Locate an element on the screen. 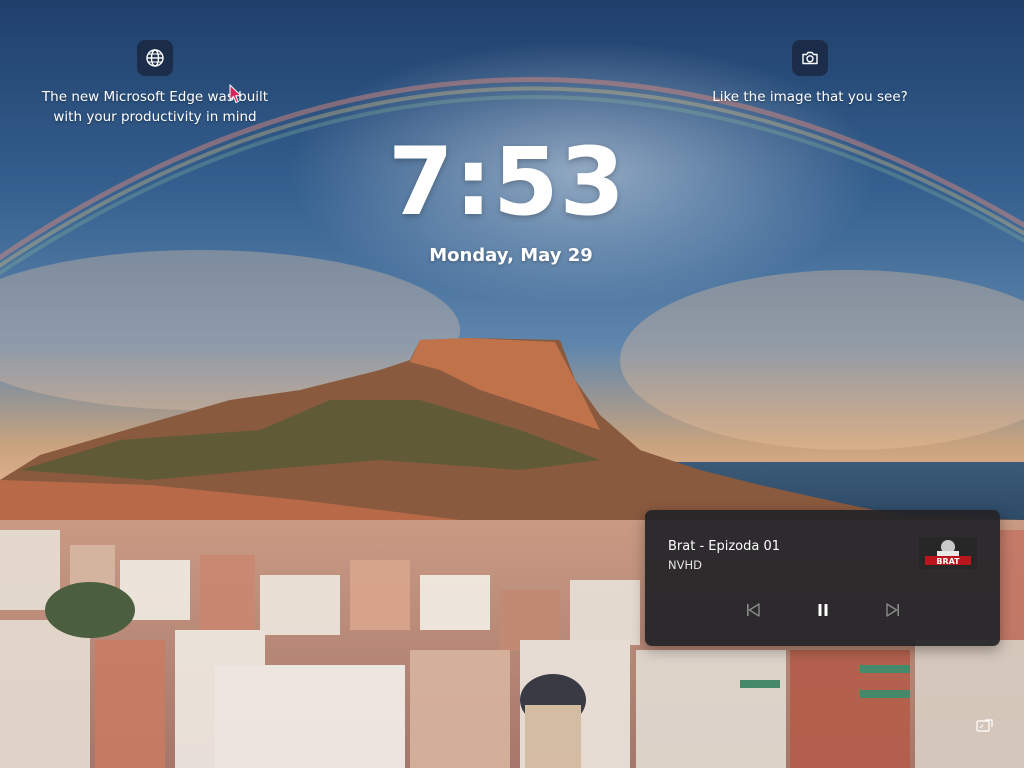  next-track-icon is located at coordinates (892, 610).